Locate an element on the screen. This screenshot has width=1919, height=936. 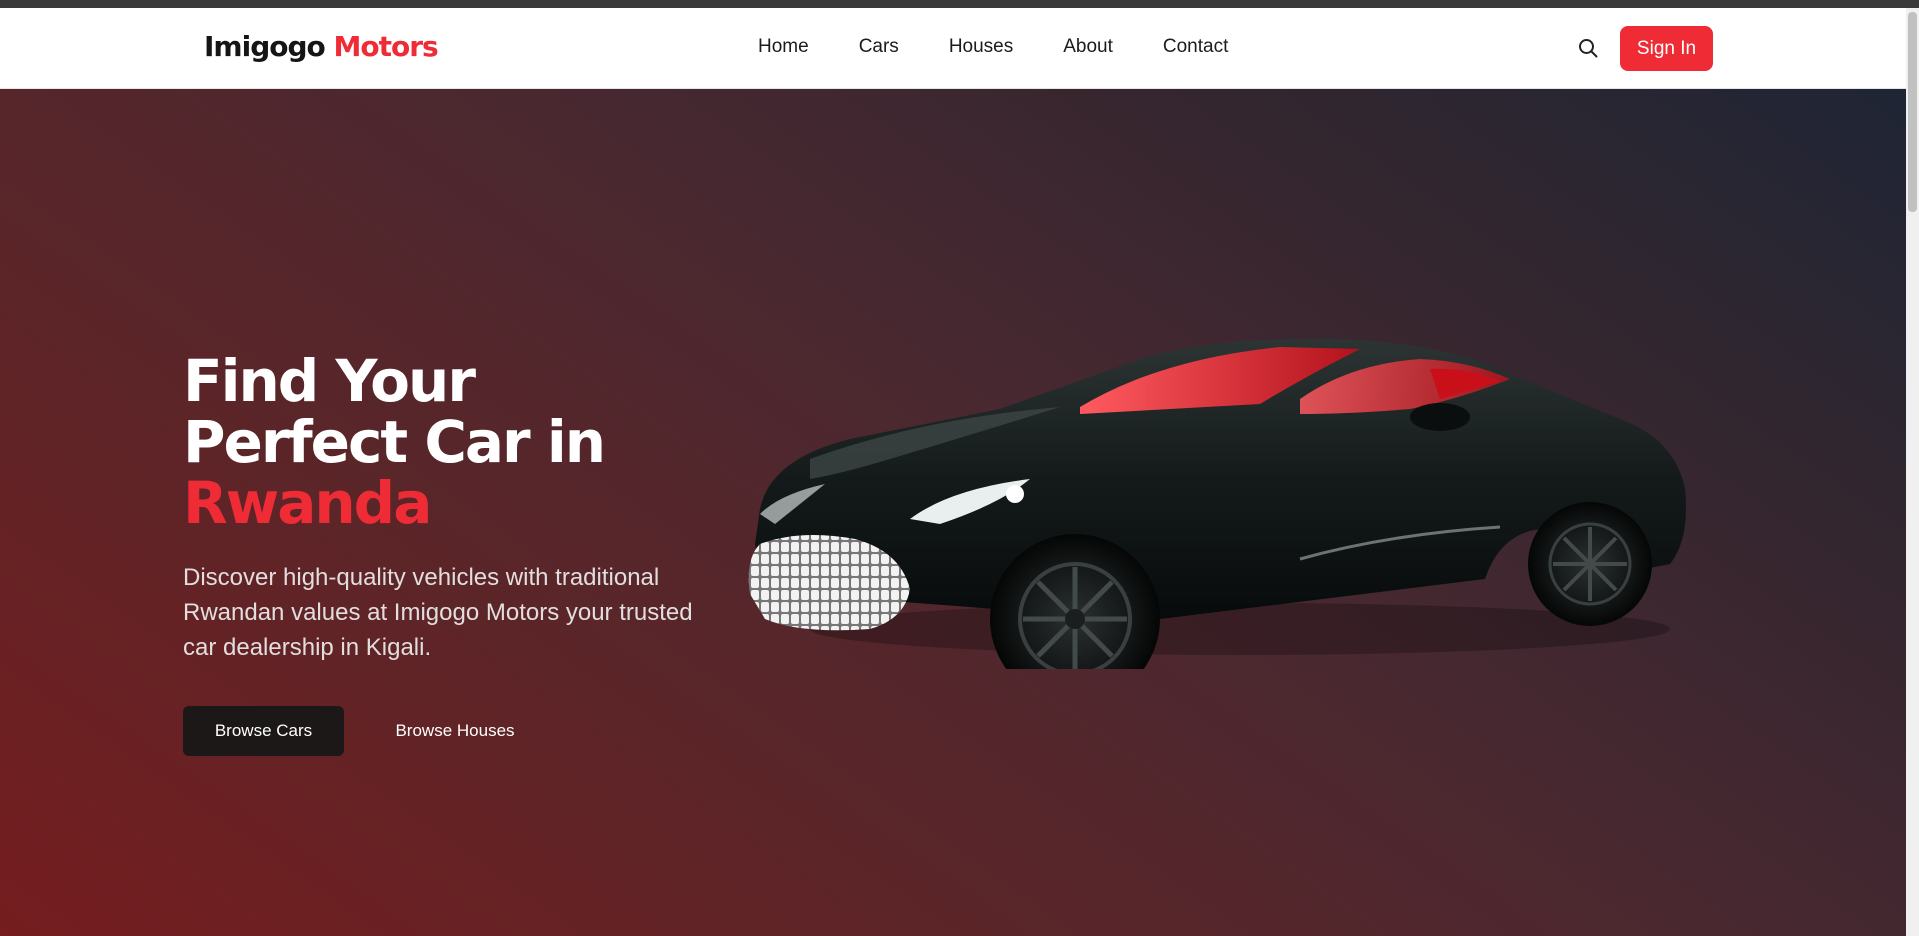
page-scrollbar is located at coordinates (1912, 472).